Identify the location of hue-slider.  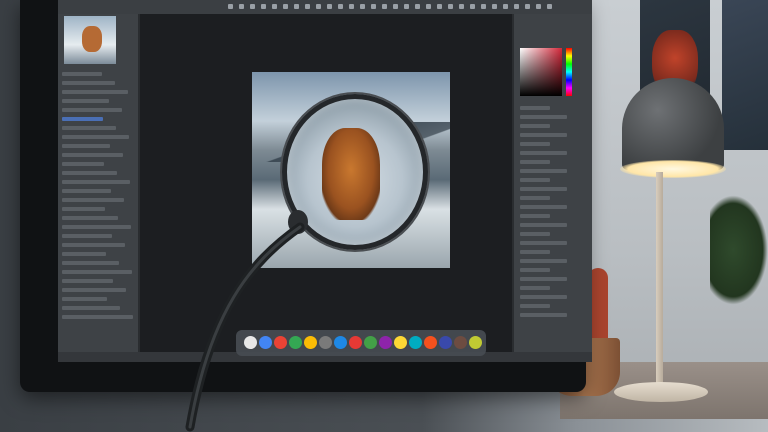
(569, 72).